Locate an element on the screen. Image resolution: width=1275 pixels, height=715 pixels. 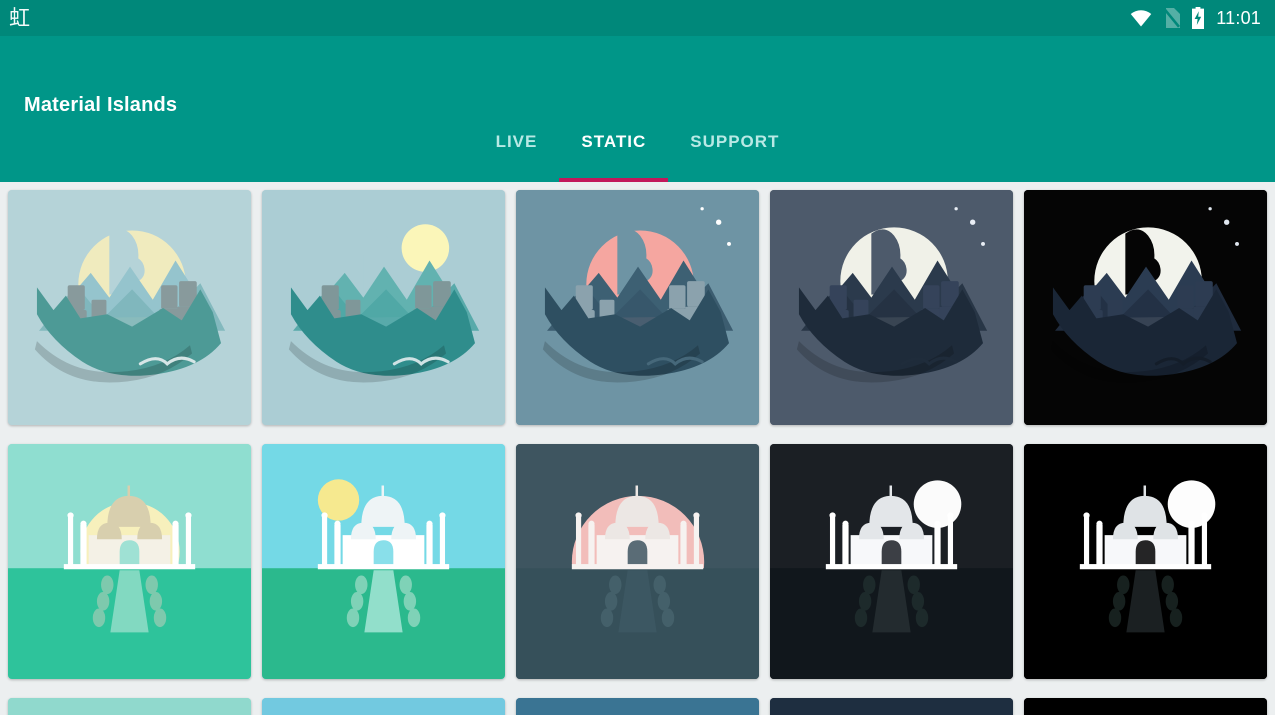
wallpaper-tile-taj-mahal-night is located at coordinates (891, 561).